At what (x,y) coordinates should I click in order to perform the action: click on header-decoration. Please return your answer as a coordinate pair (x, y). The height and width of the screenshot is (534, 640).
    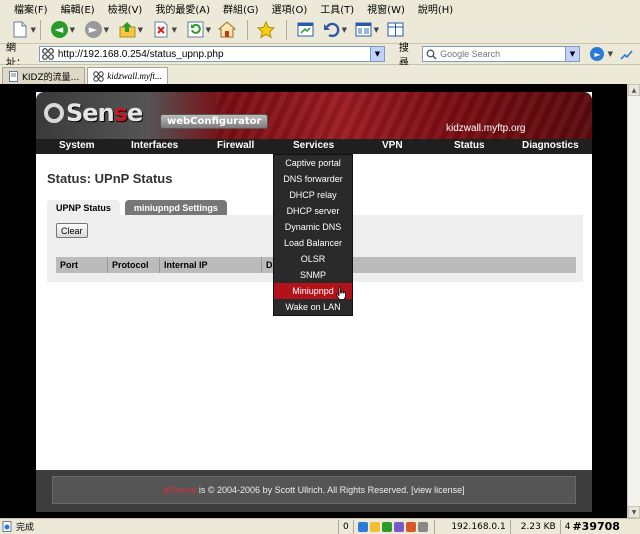
    Looking at the image, I should click on (404, 115).